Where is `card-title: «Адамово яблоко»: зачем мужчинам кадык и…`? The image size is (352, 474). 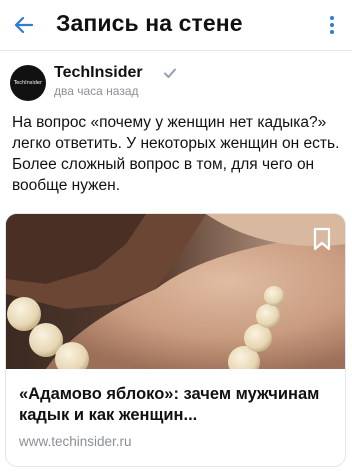
card-title: «Адамово яблоко»: зачем мужчинам кадык и… is located at coordinates (178, 405).